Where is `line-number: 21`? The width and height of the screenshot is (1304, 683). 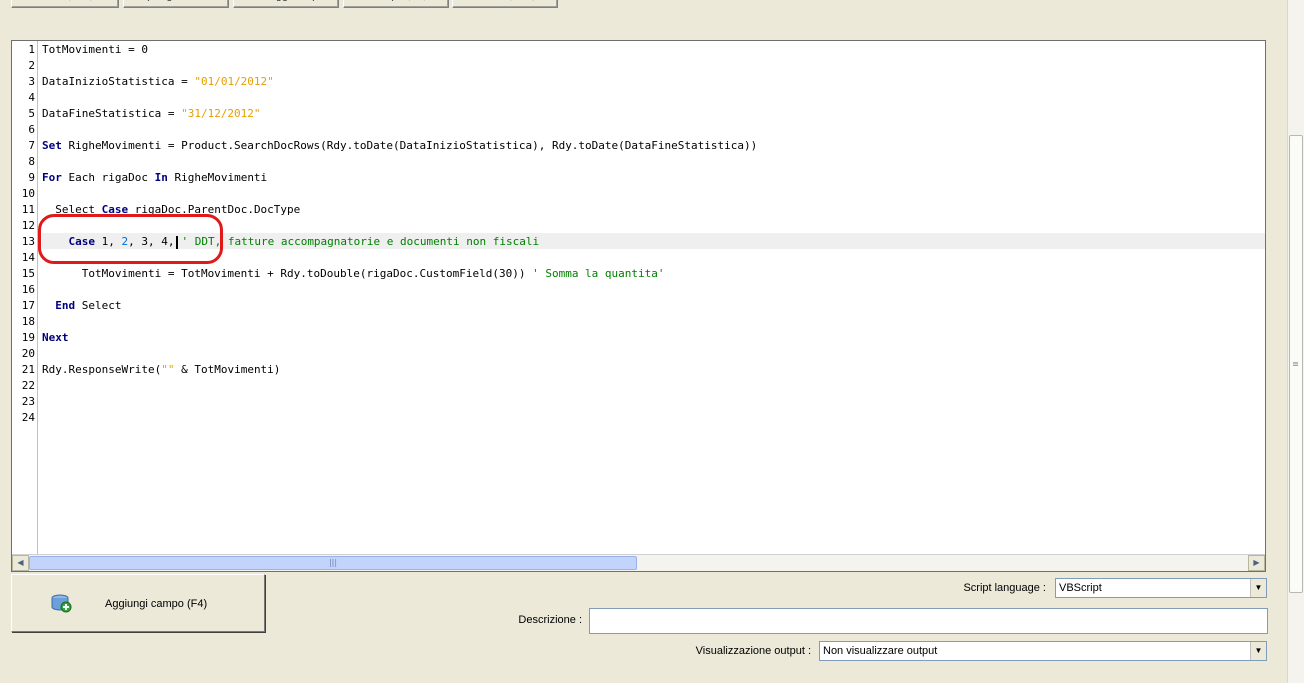
line-number: 21 is located at coordinates (28, 369).